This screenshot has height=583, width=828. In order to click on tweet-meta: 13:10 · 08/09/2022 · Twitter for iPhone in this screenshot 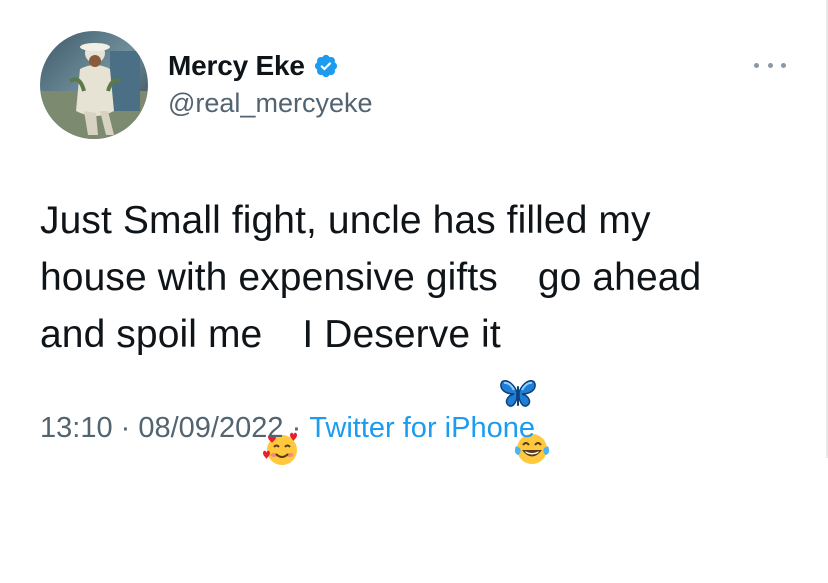, I will do `click(287, 428)`.